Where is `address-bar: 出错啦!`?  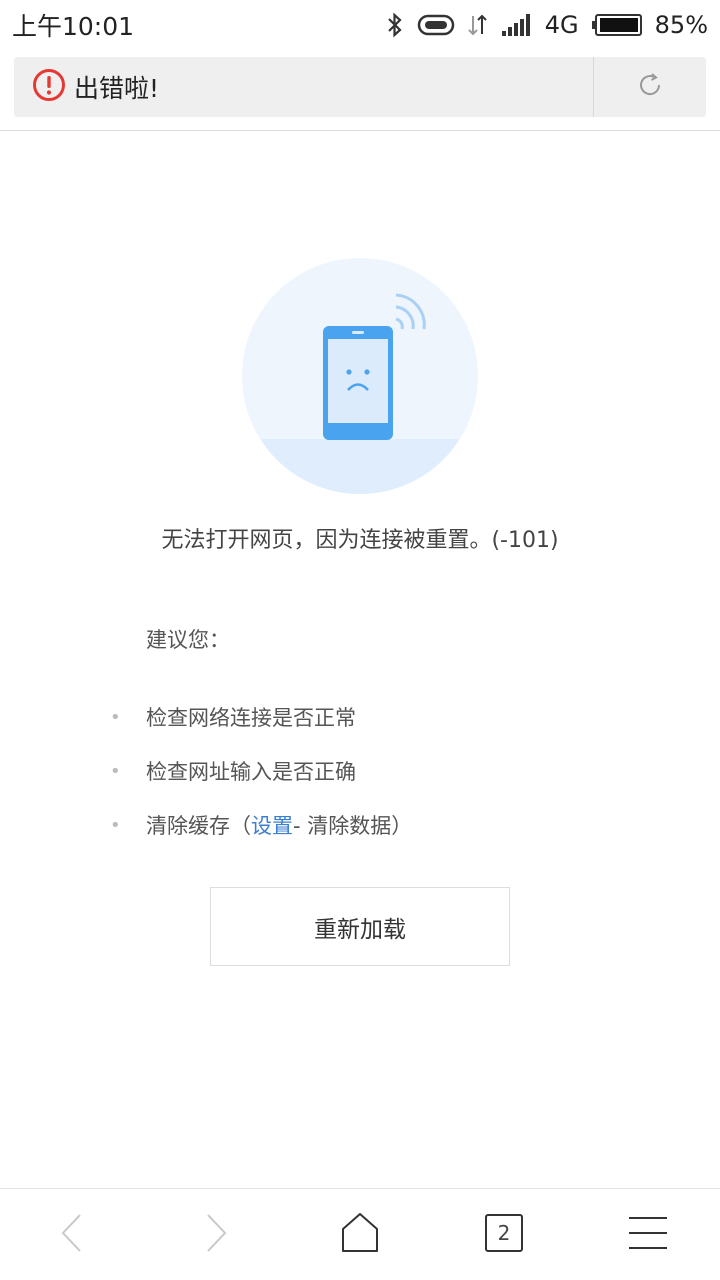 address-bar: 出错啦! is located at coordinates (360, 87).